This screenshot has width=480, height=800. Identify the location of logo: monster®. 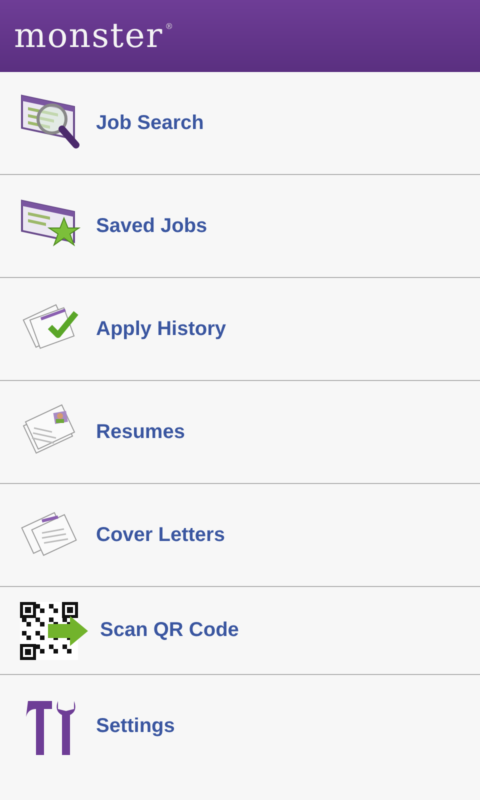
(94, 36).